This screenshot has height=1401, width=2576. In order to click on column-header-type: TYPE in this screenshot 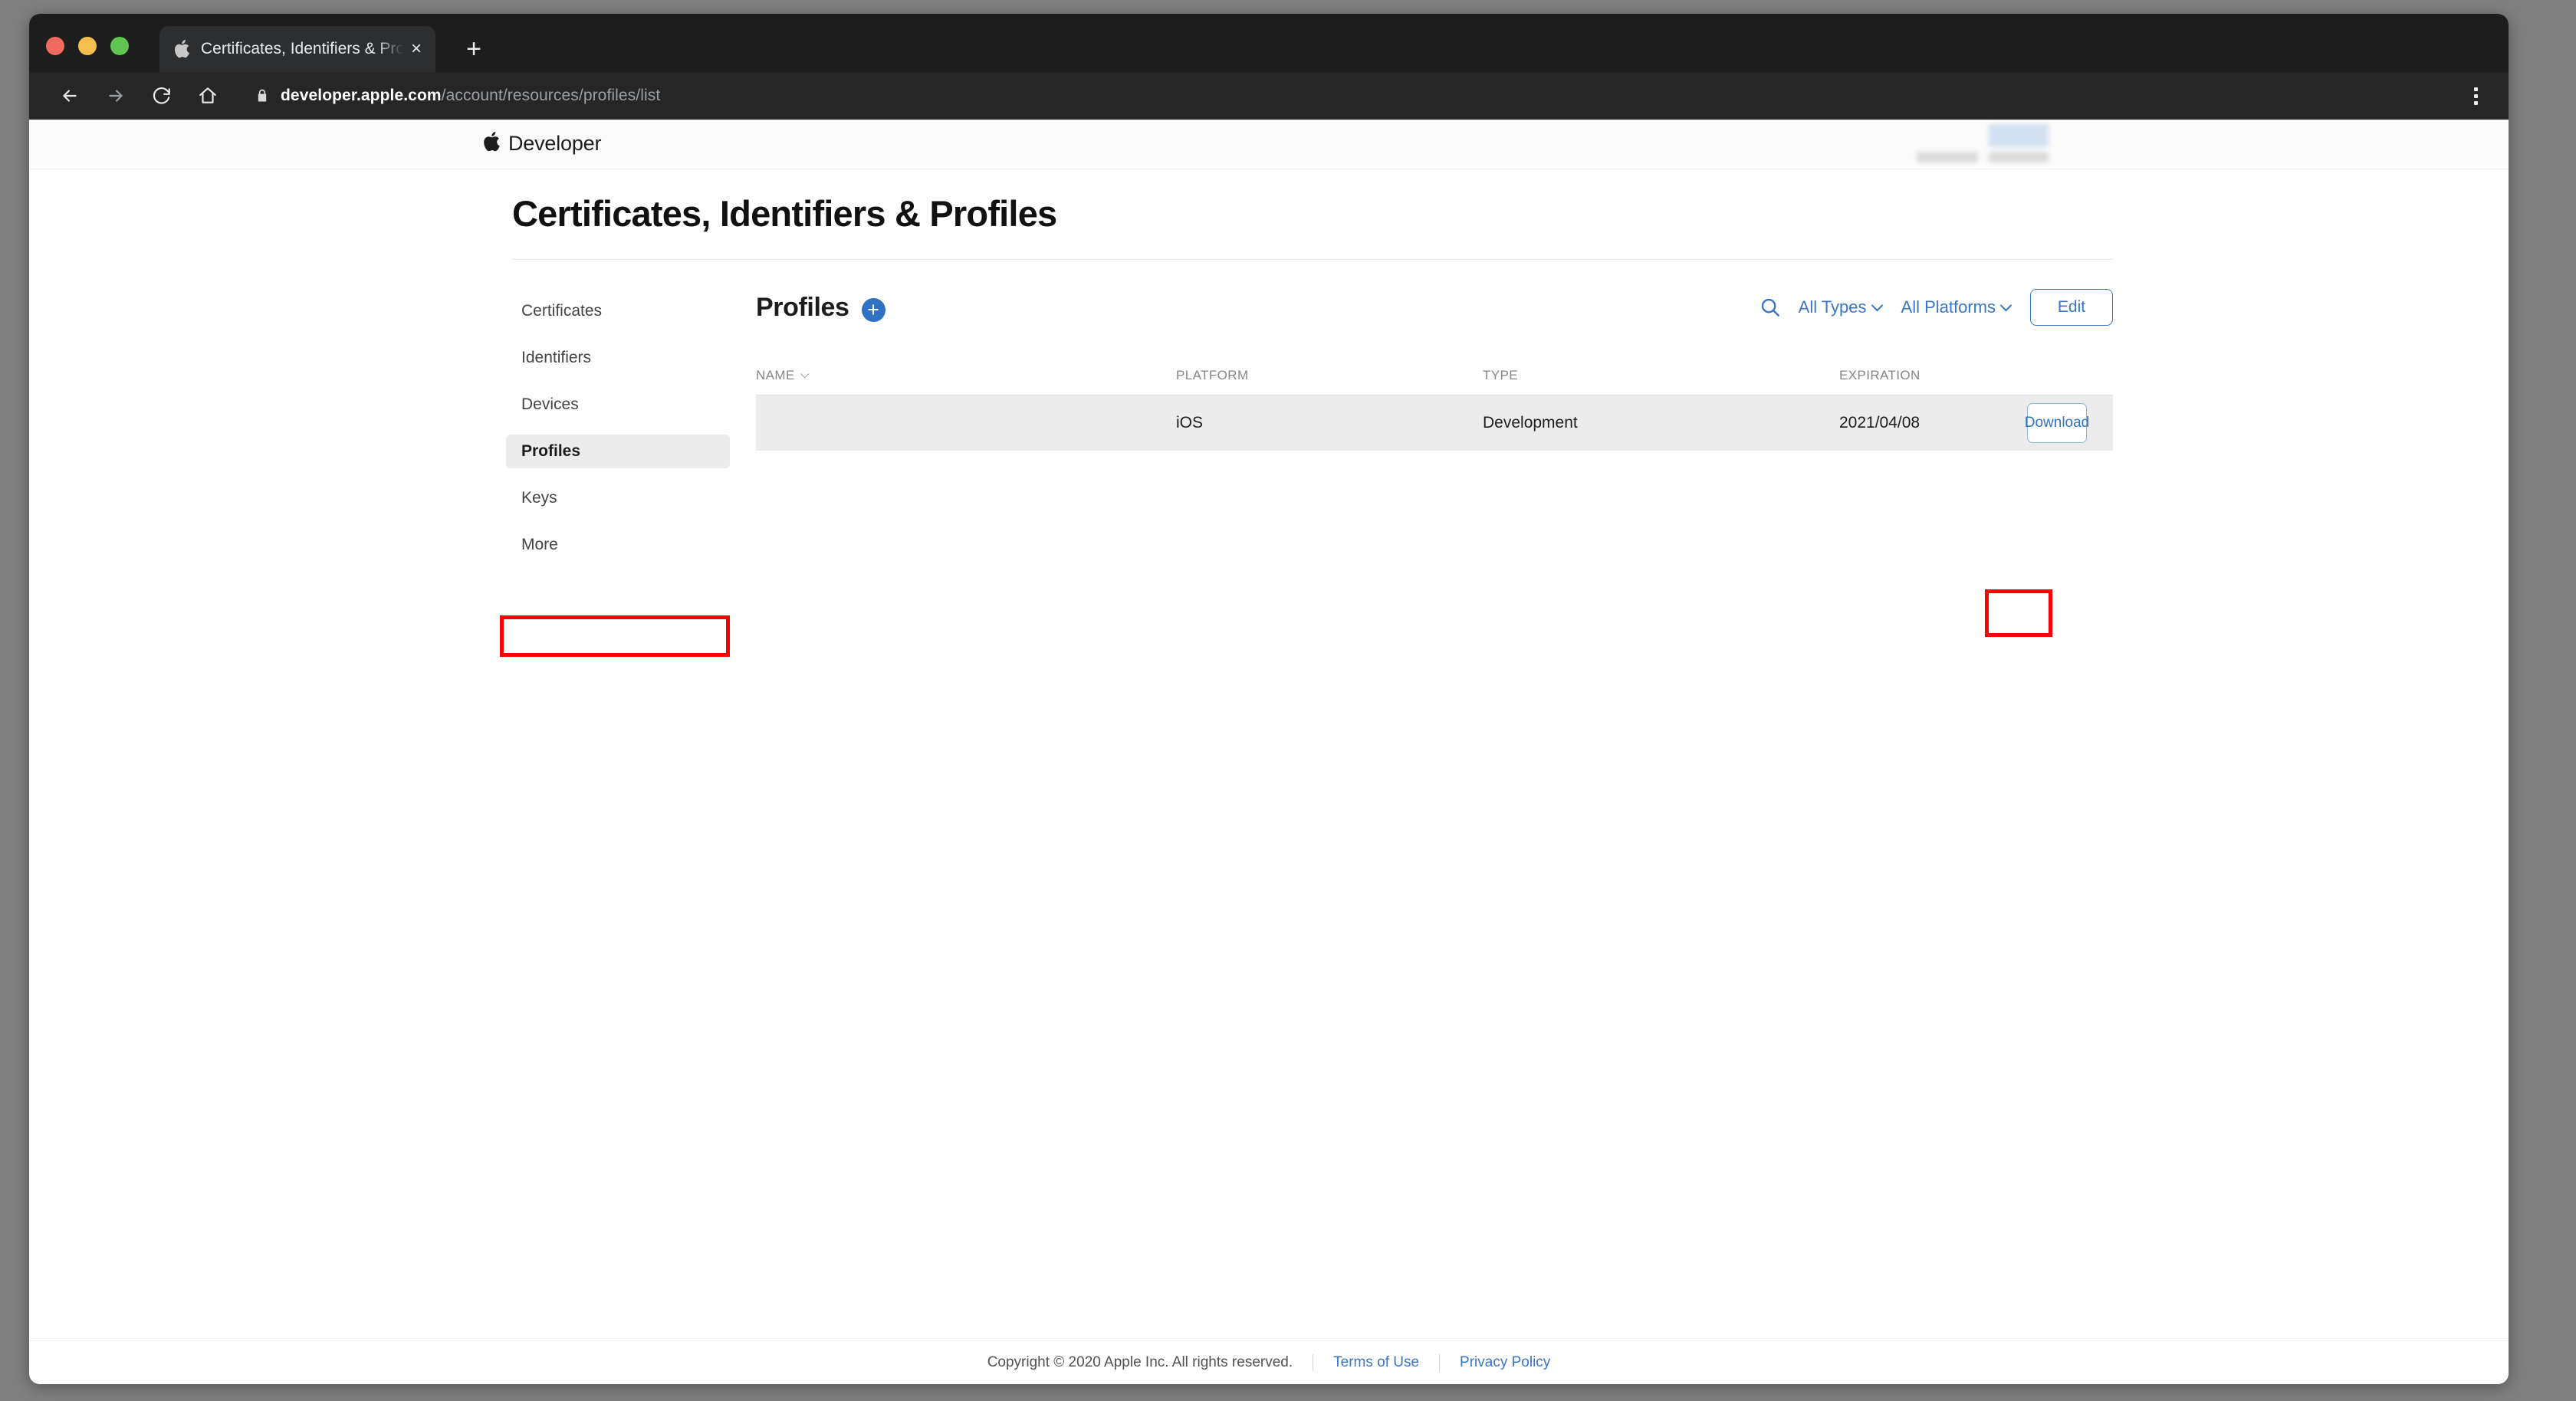, I will do `click(1501, 375)`.